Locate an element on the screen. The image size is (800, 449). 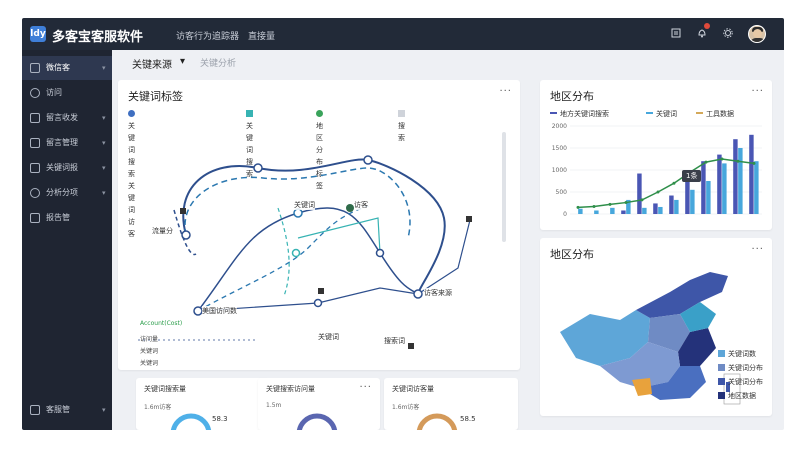
sidebar-item-label: 留言管理 is located at coordinates (62, 142).